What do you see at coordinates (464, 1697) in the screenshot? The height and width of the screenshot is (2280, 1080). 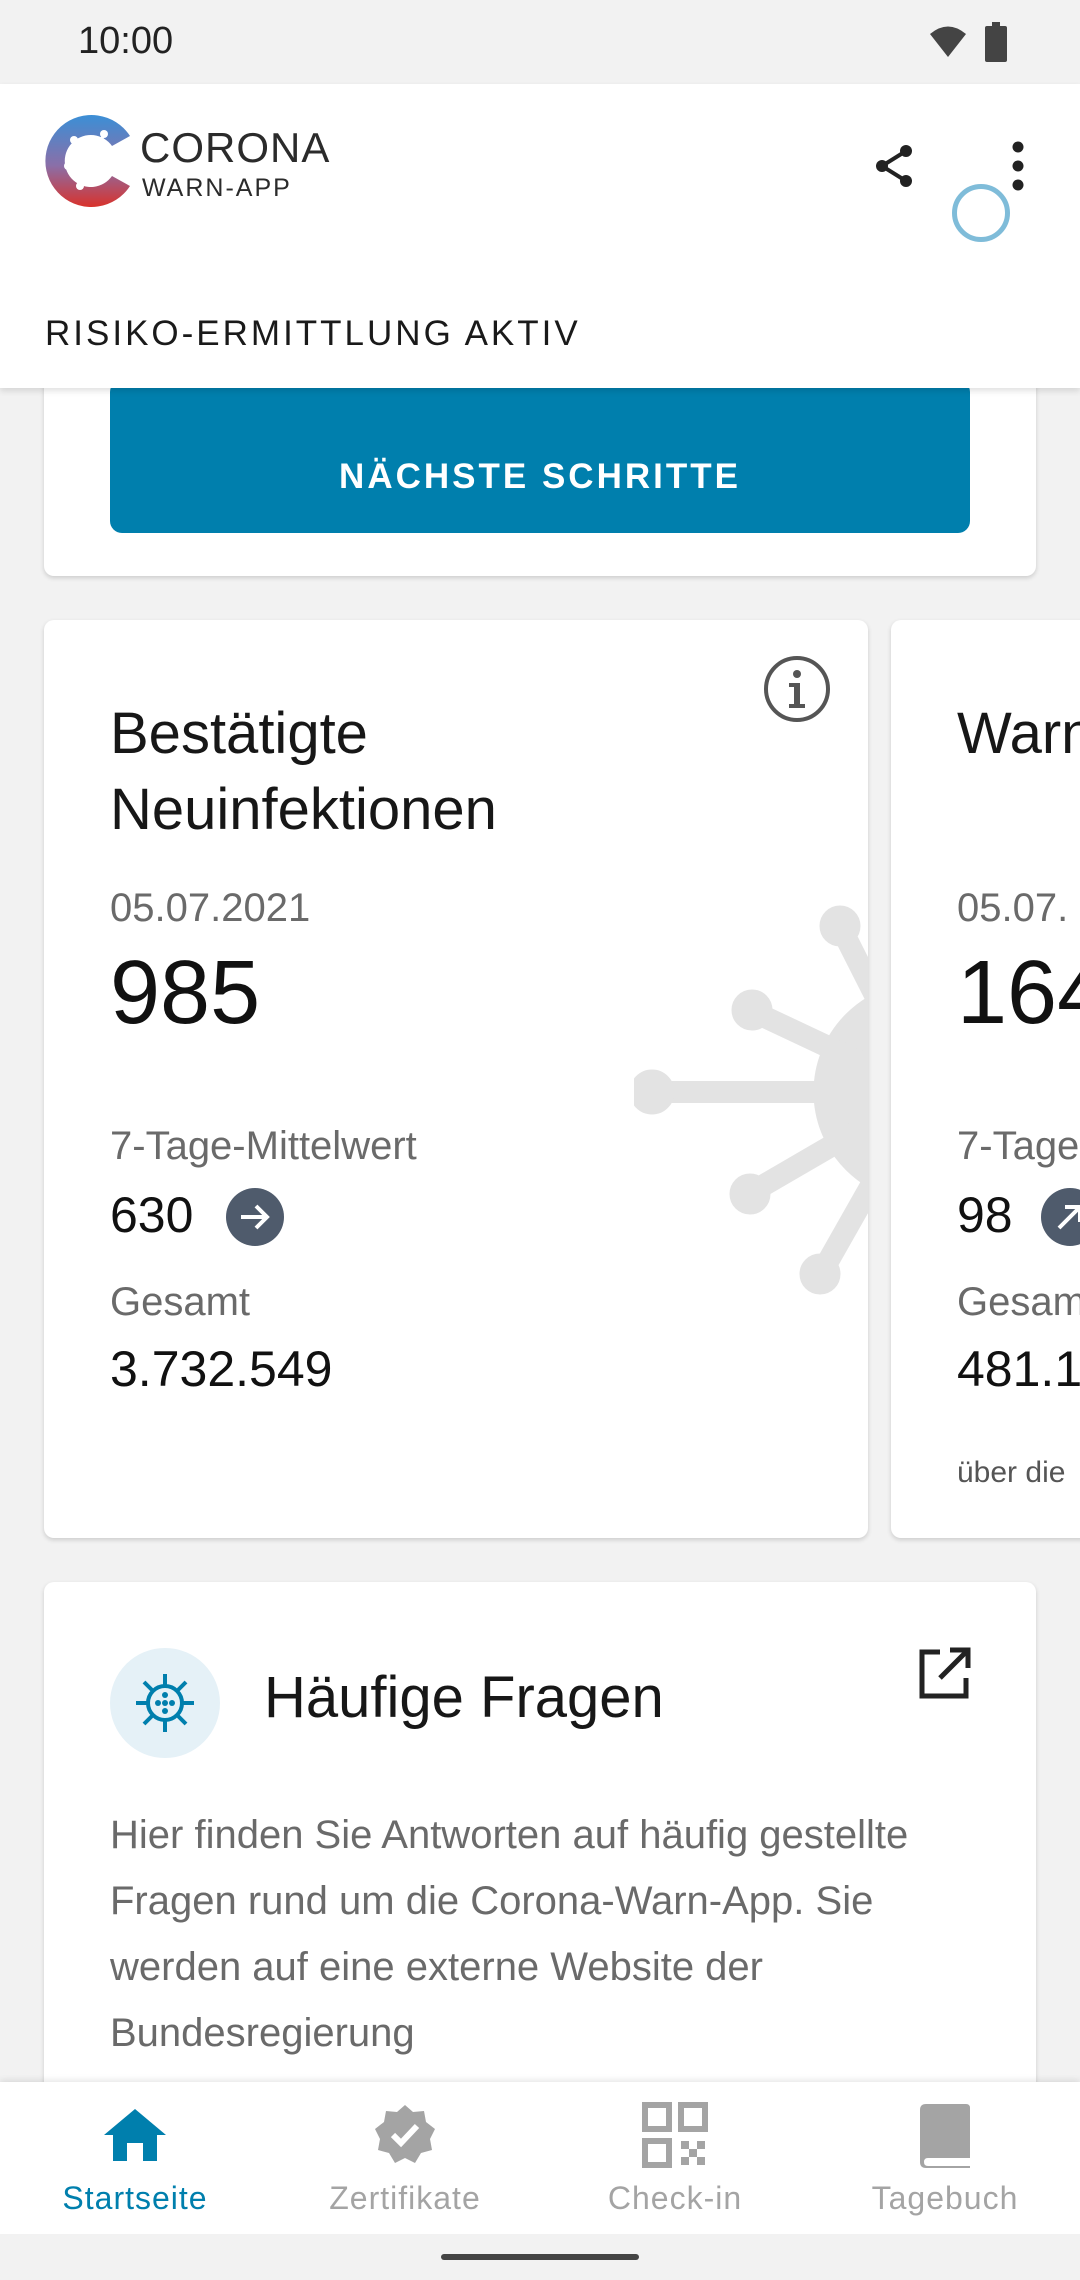 I see `faq-title: Häufige Fragen` at bounding box center [464, 1697].